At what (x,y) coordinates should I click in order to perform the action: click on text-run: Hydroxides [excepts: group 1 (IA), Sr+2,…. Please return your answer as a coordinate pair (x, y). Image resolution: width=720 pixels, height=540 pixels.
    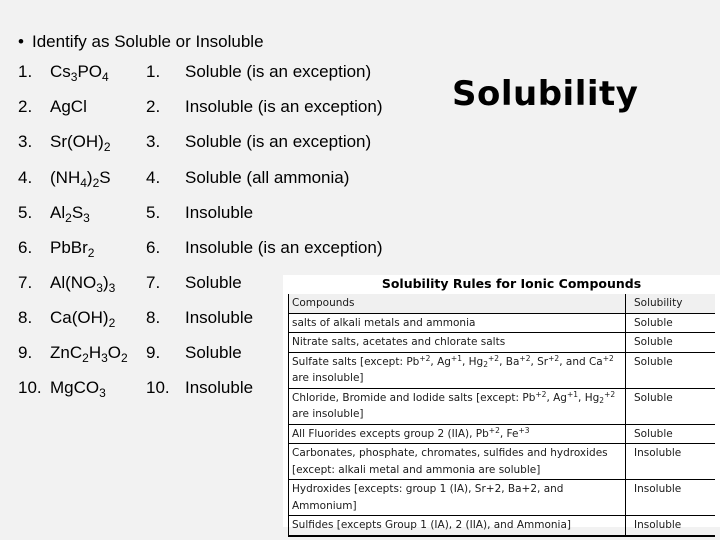
    Looking at the image, I should click on (428, 497).